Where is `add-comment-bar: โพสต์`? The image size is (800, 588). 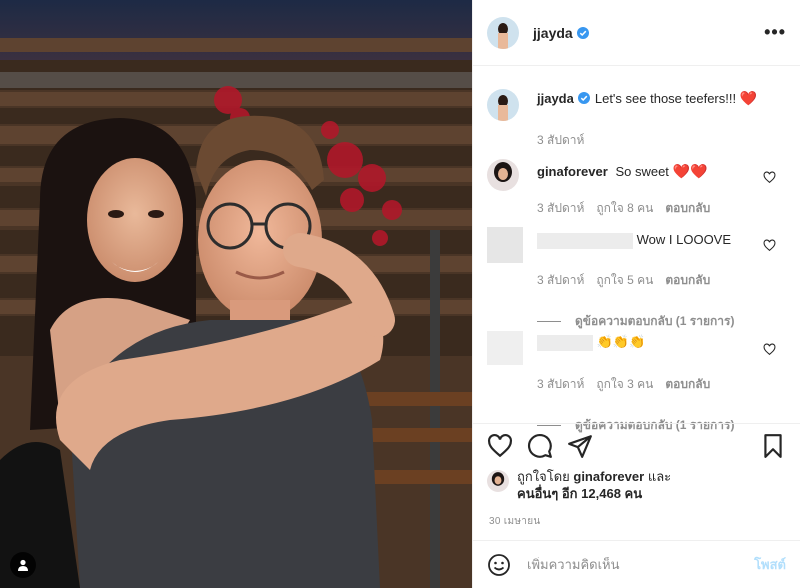 add-comment-bar: โพสต์ is located at coordinates (636, 564).